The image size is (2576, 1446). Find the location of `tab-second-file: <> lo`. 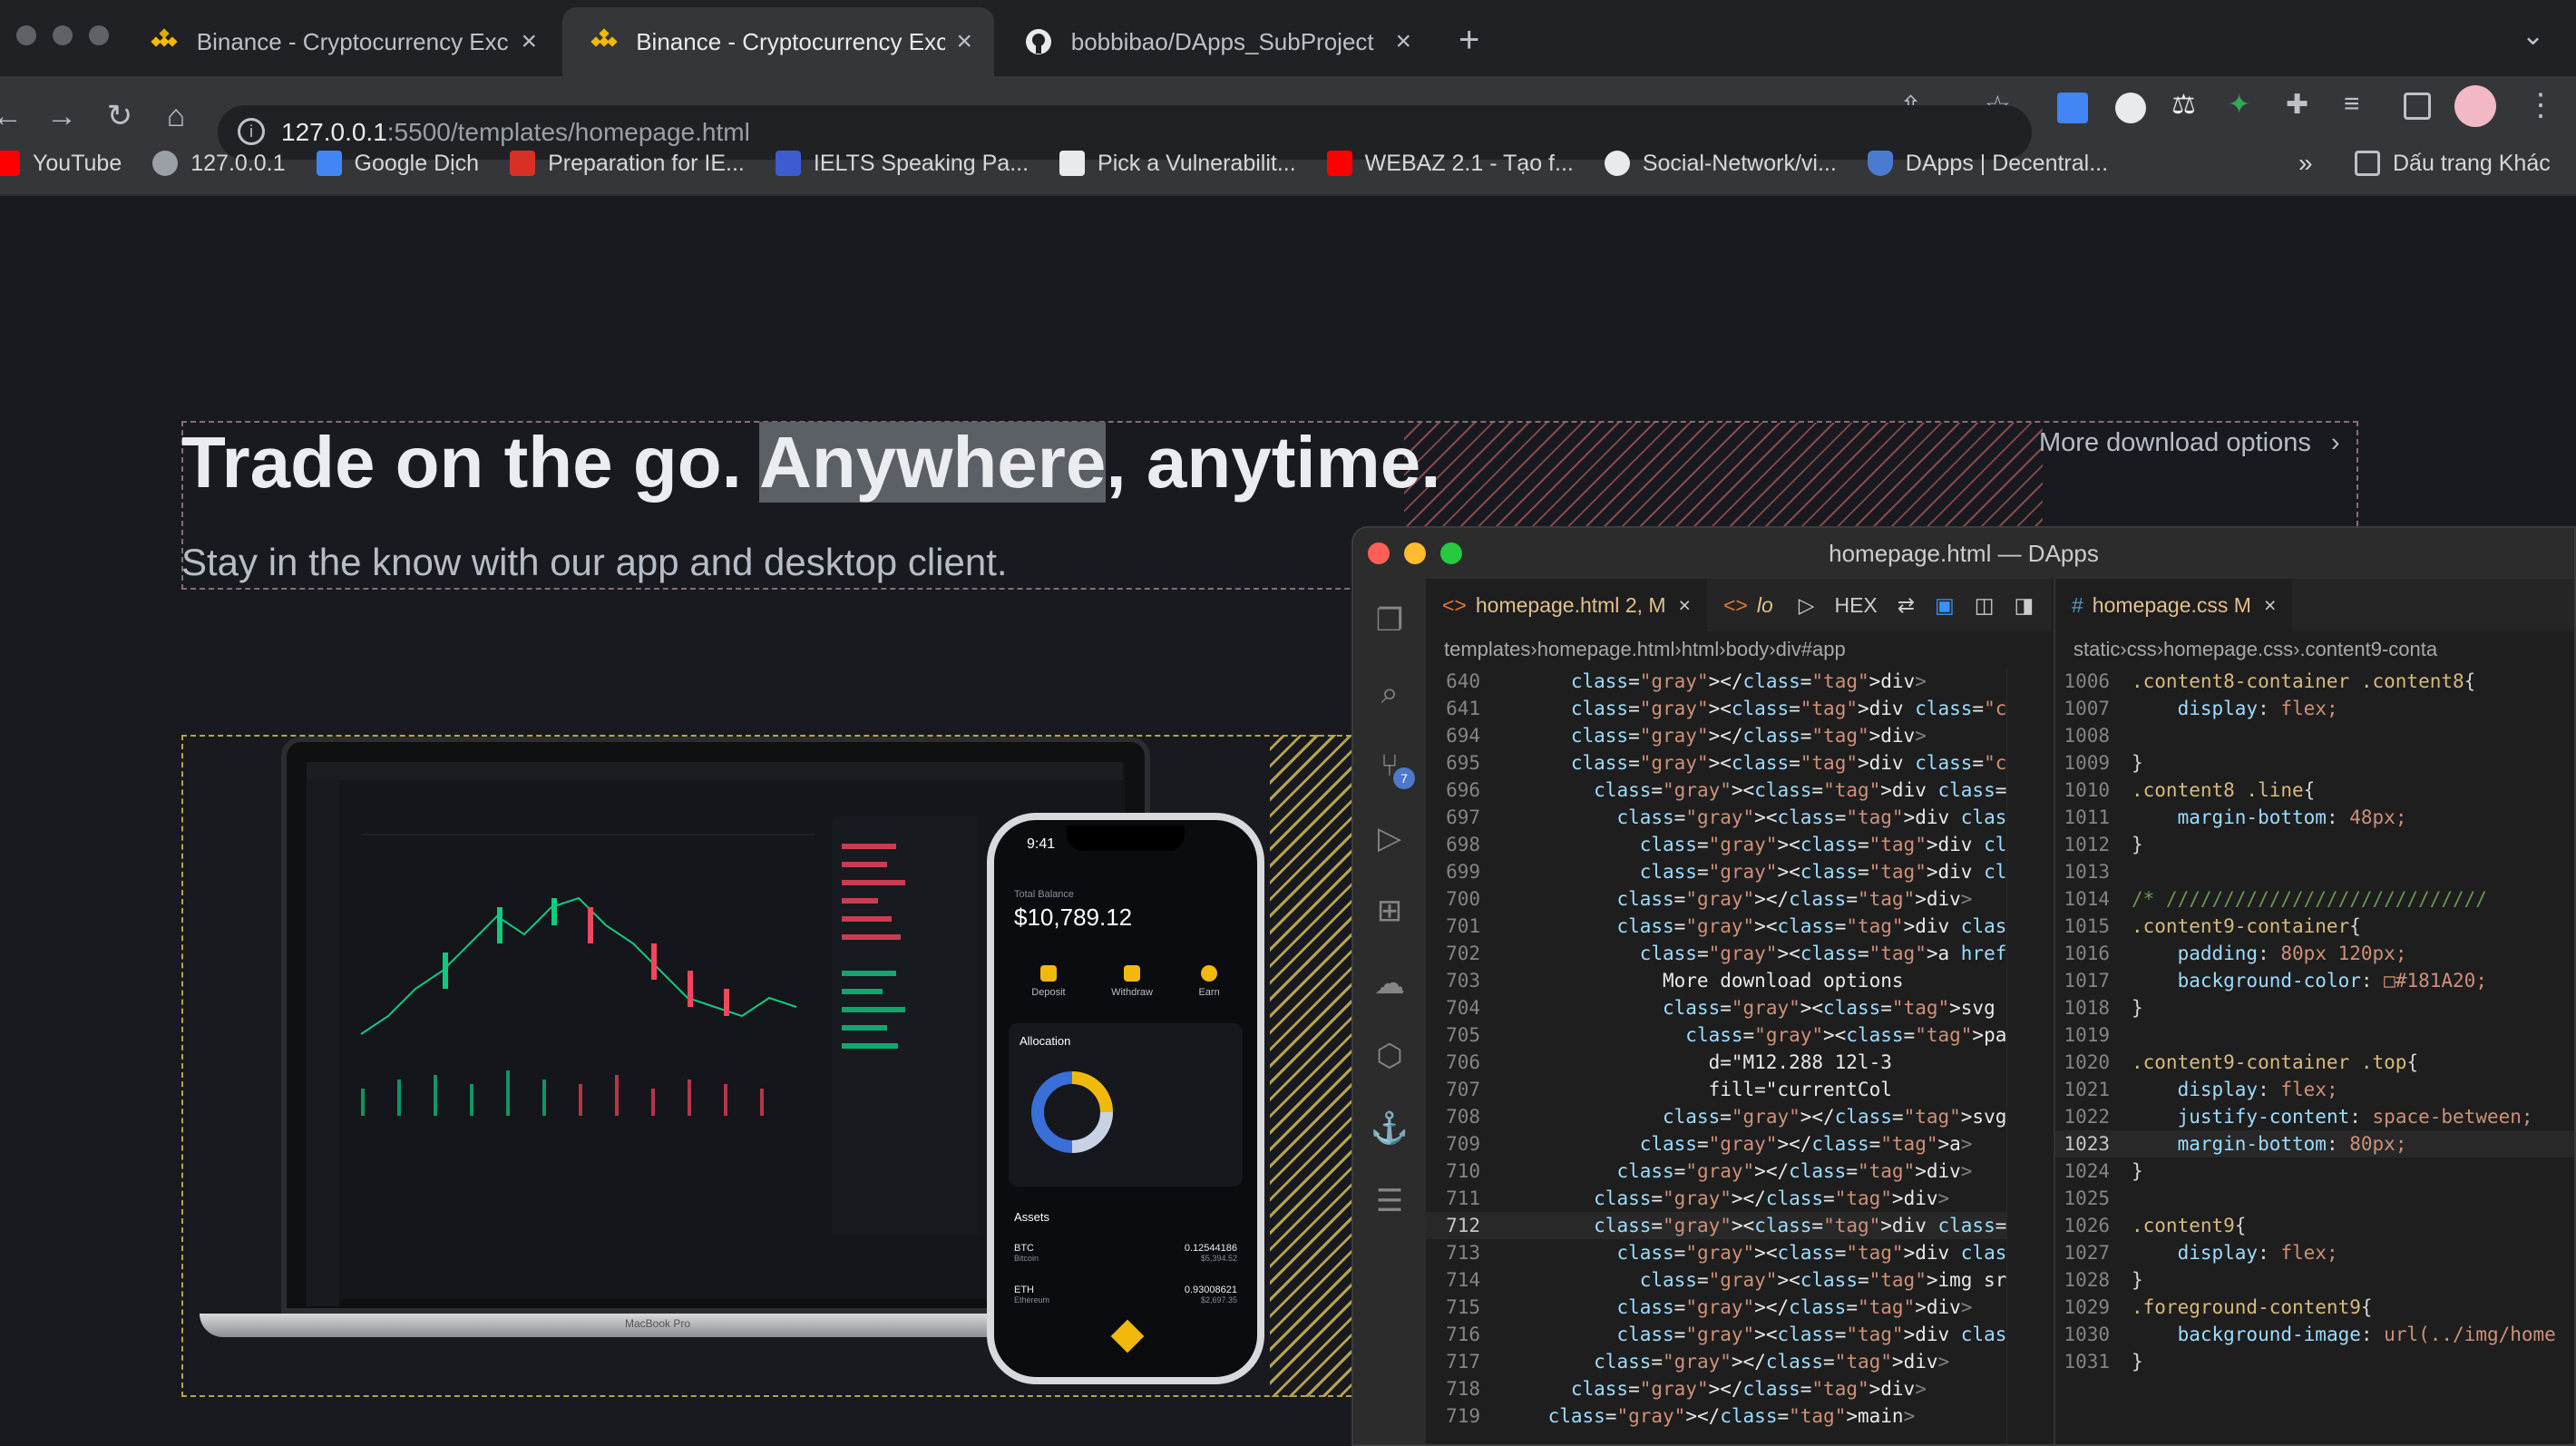

tab-second-file: <> lo is located at coordinates (1748, 605).